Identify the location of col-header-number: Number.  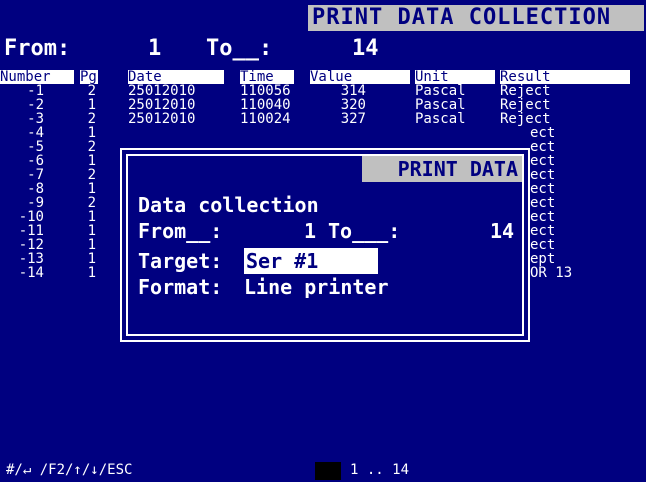
(37, 77).